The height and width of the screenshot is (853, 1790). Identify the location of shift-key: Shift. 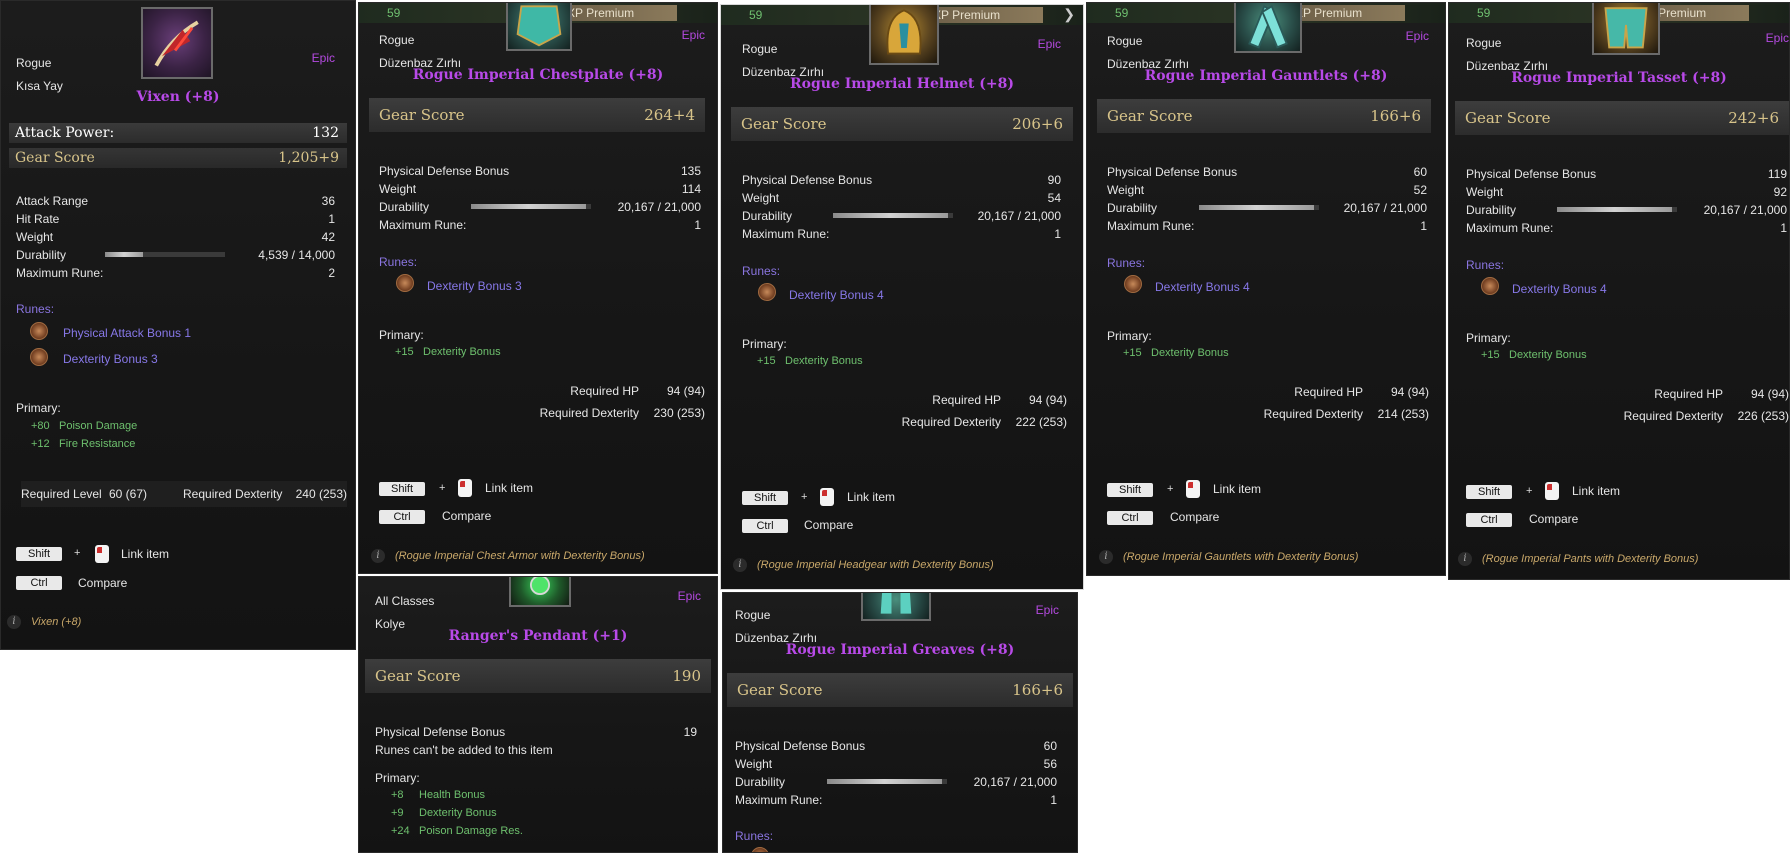
(39, 554).